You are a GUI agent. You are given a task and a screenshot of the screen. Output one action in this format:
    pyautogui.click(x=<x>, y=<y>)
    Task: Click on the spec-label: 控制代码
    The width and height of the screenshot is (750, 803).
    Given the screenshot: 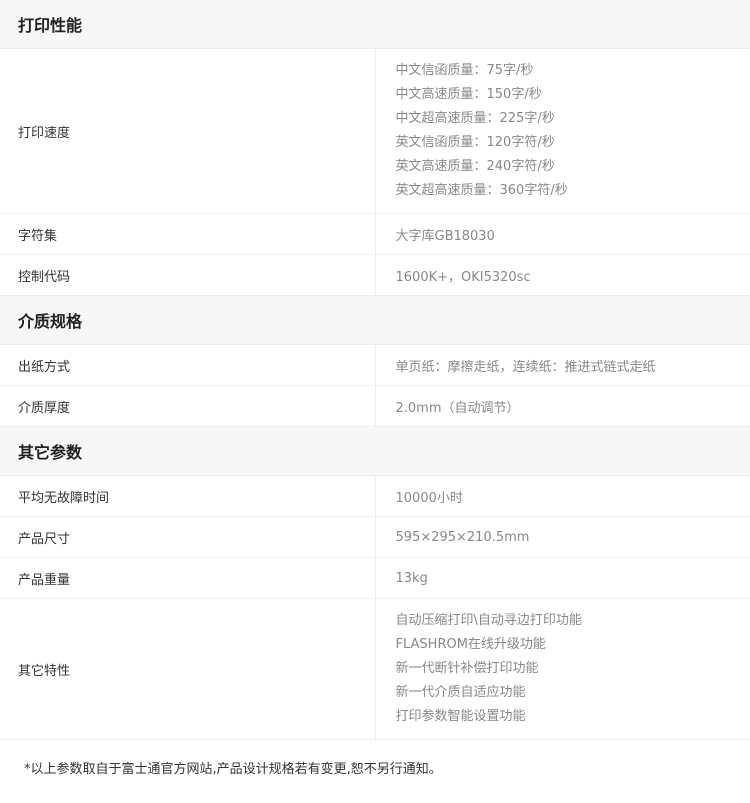 What is the action you would take?
    pyautogui.click(x=188, y=275)
    